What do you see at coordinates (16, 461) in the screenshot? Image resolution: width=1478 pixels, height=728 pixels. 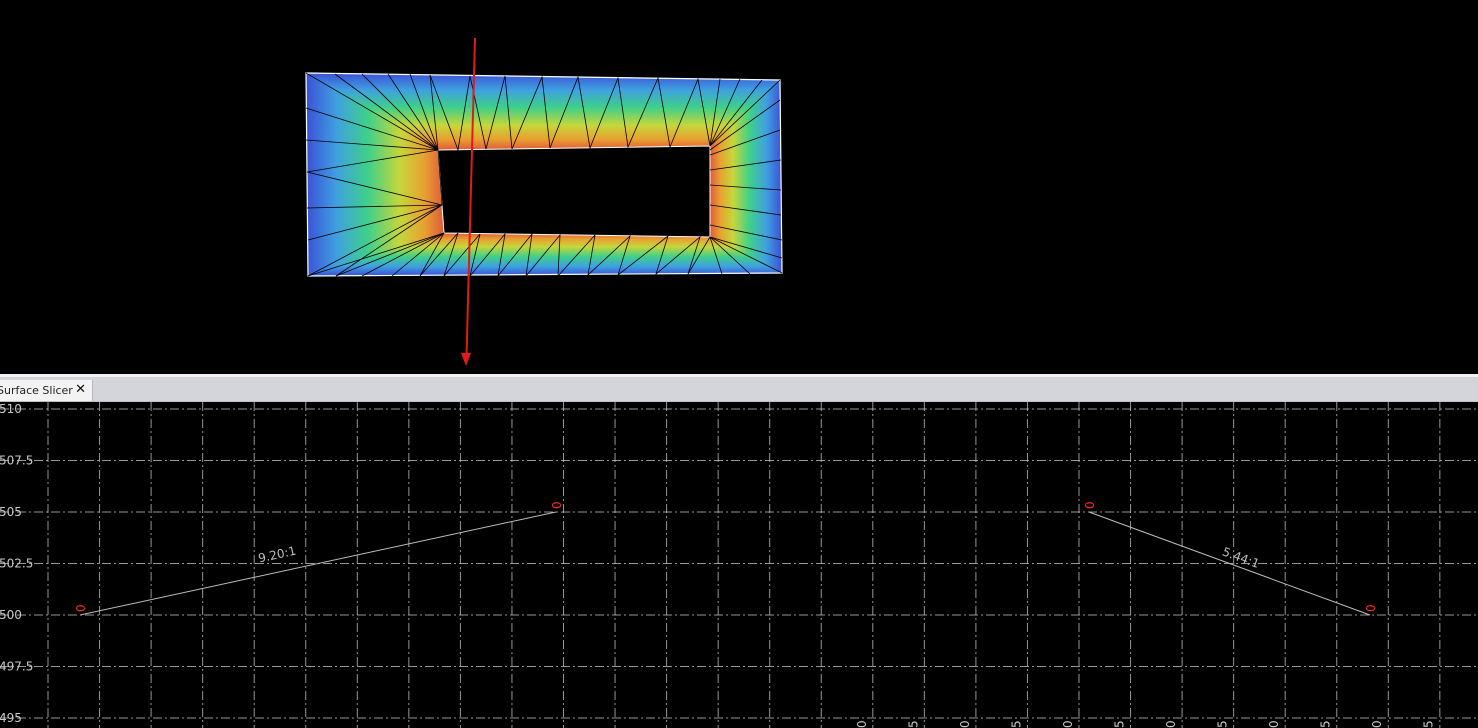 I see `y-axis-label: 507.5` at bounding box center [16, 461].